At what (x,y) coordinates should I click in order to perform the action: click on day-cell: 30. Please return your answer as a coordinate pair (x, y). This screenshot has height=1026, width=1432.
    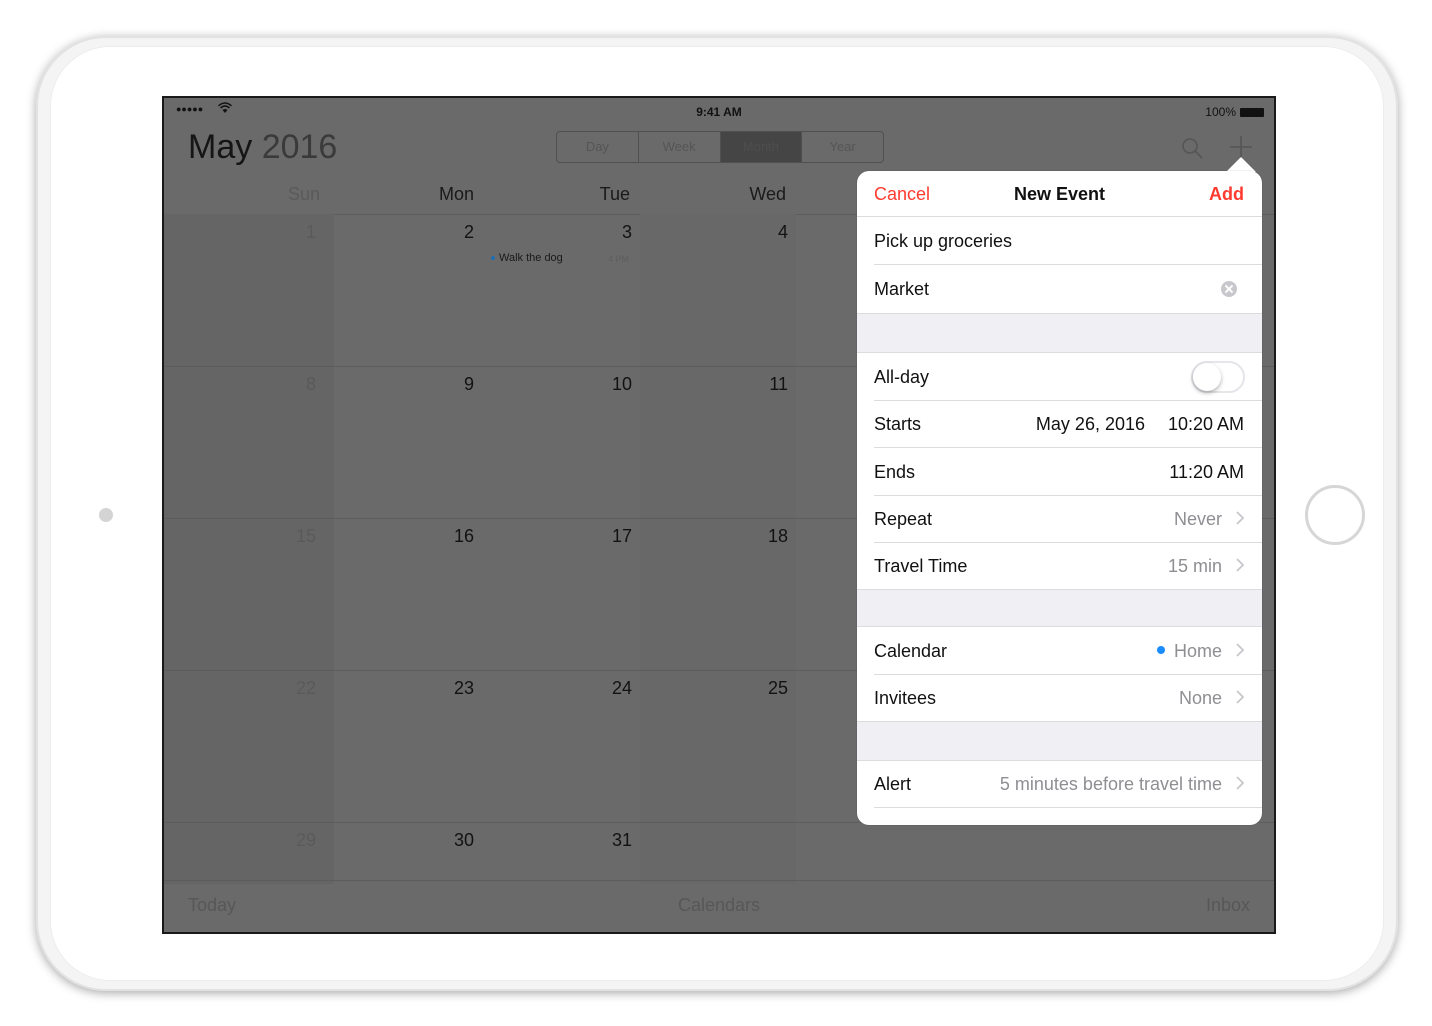
    Looking at the image, I should click on (454, 840).